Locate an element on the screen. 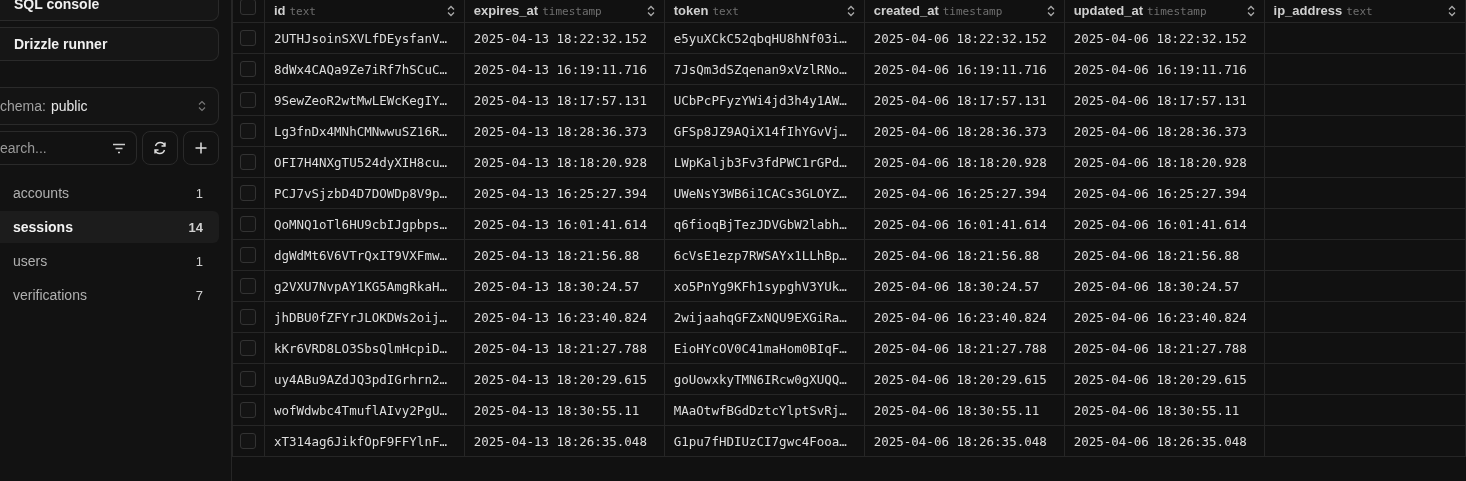 This screenshot has height=481, width=1466. table-cell: 2025-04-13 18:26:35.048 is located at coordinates (564, 441).